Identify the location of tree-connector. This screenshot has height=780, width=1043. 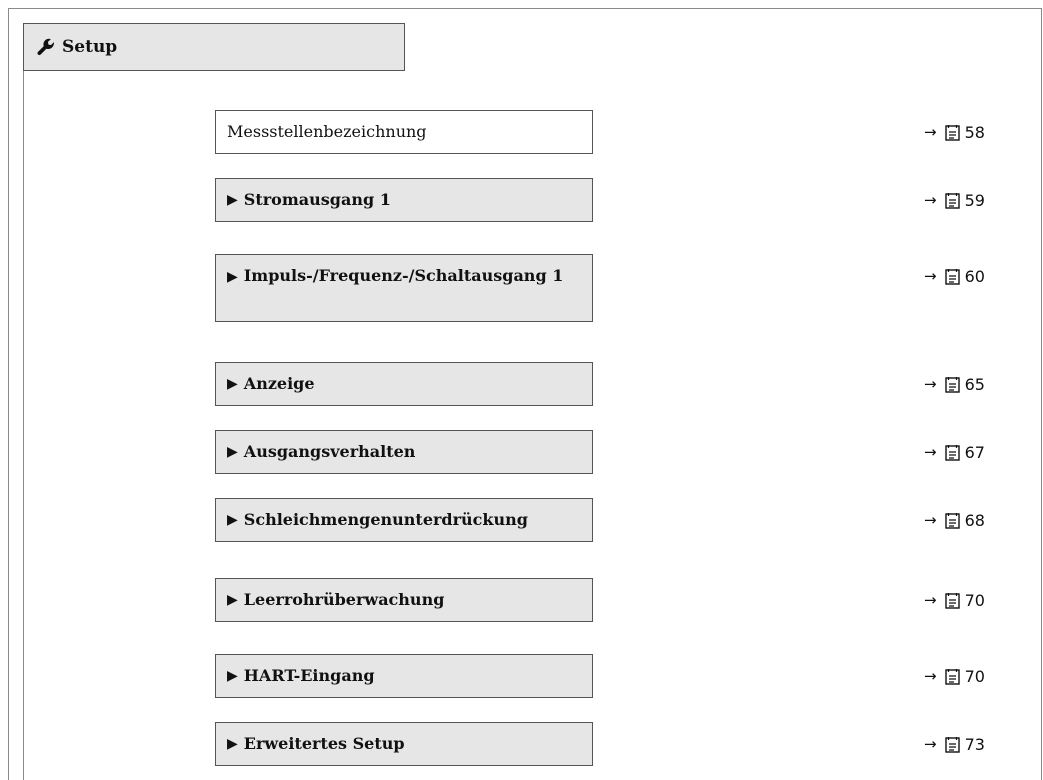
(23, 425).